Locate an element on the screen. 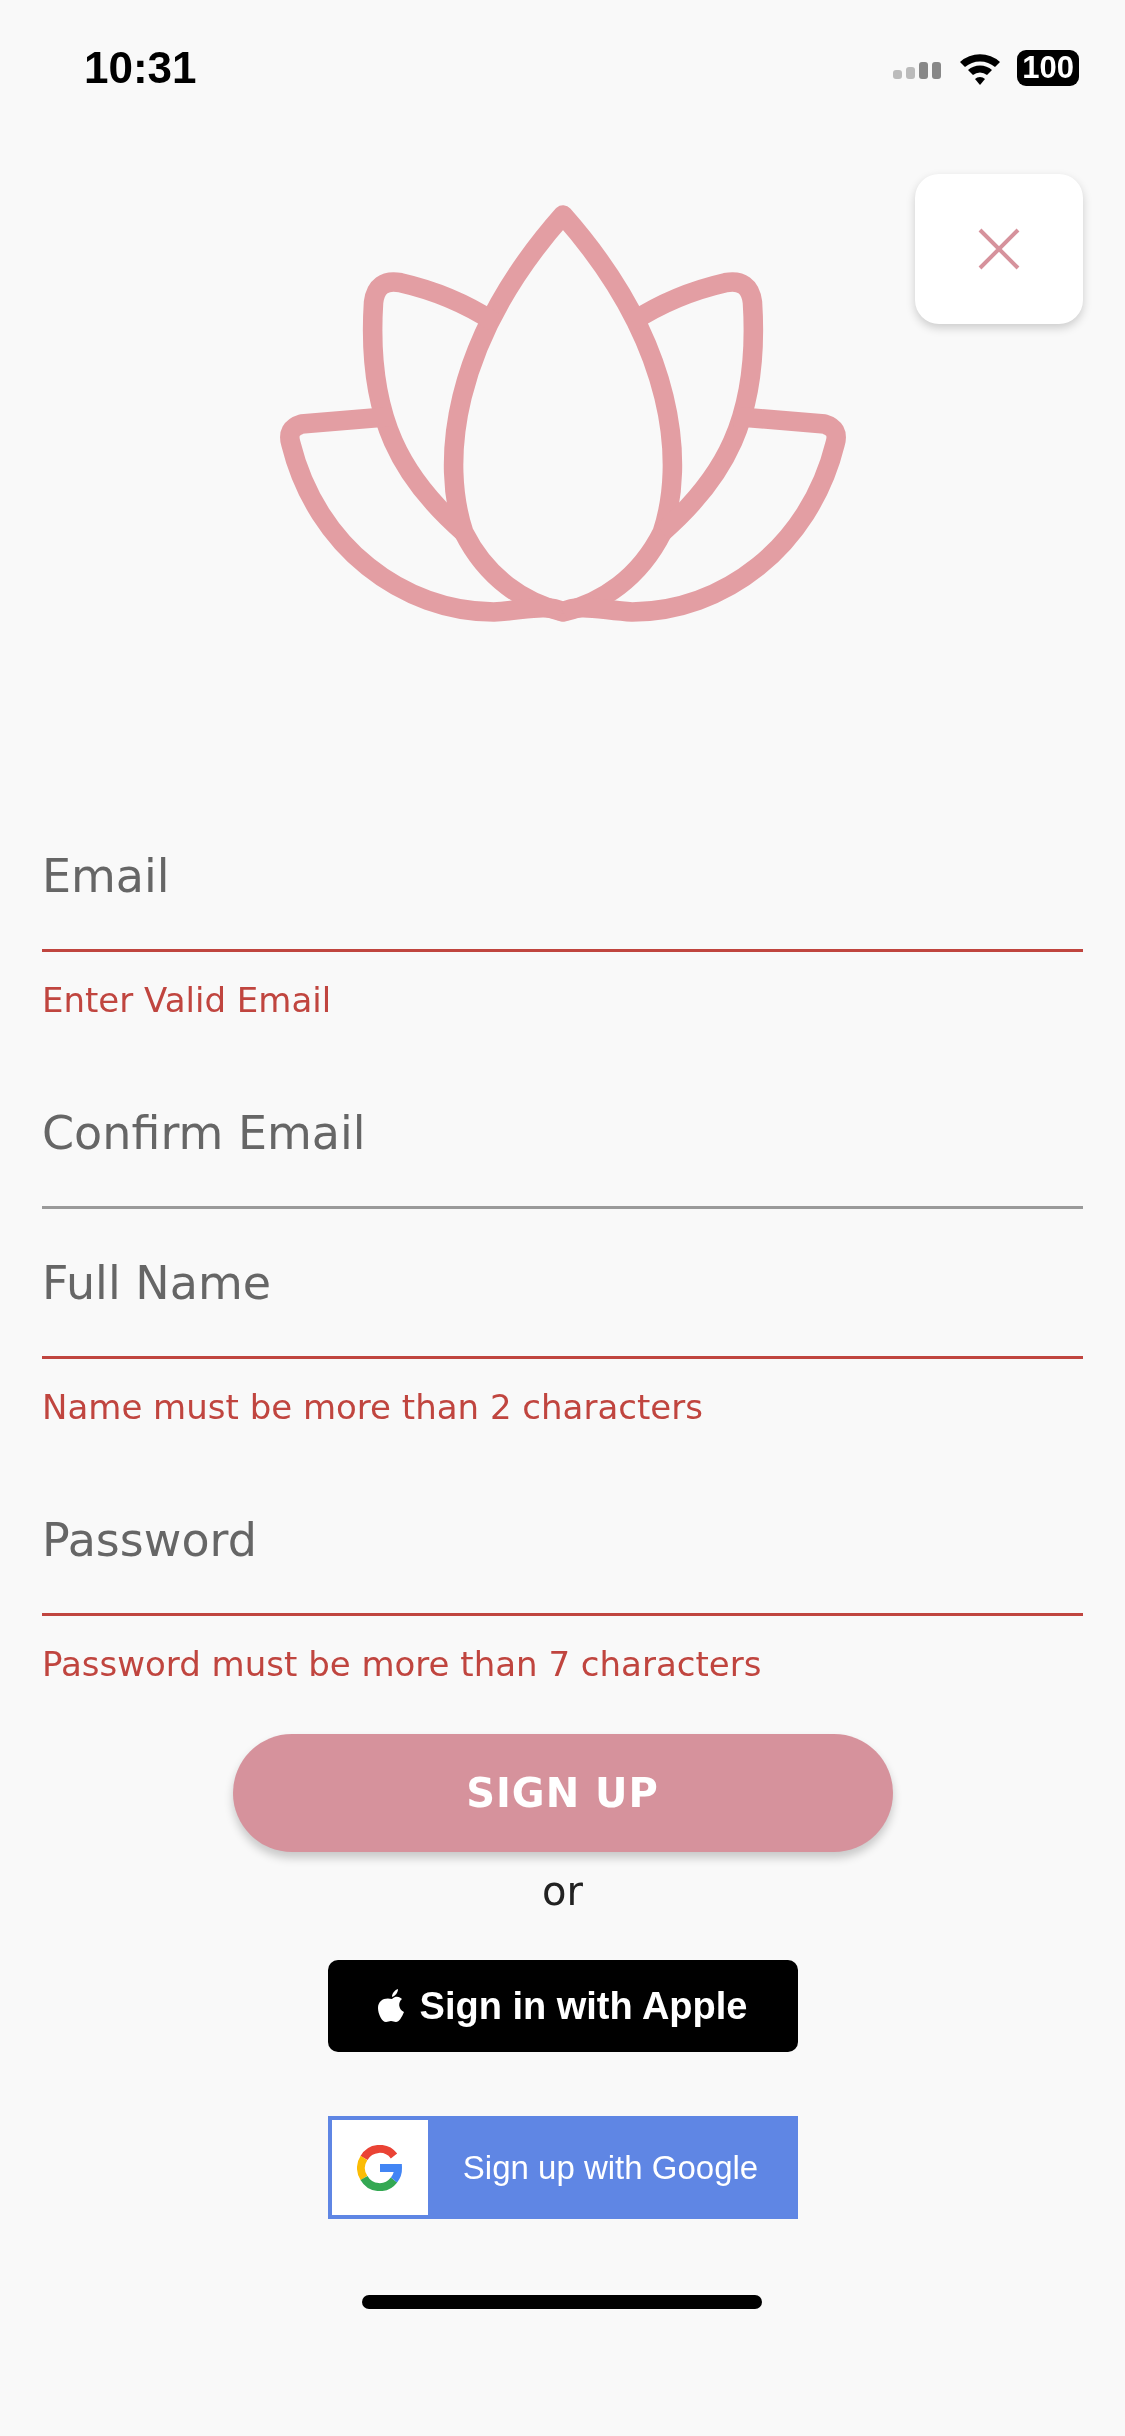  battery-level: 100 is located at coordinates (1048, 68).